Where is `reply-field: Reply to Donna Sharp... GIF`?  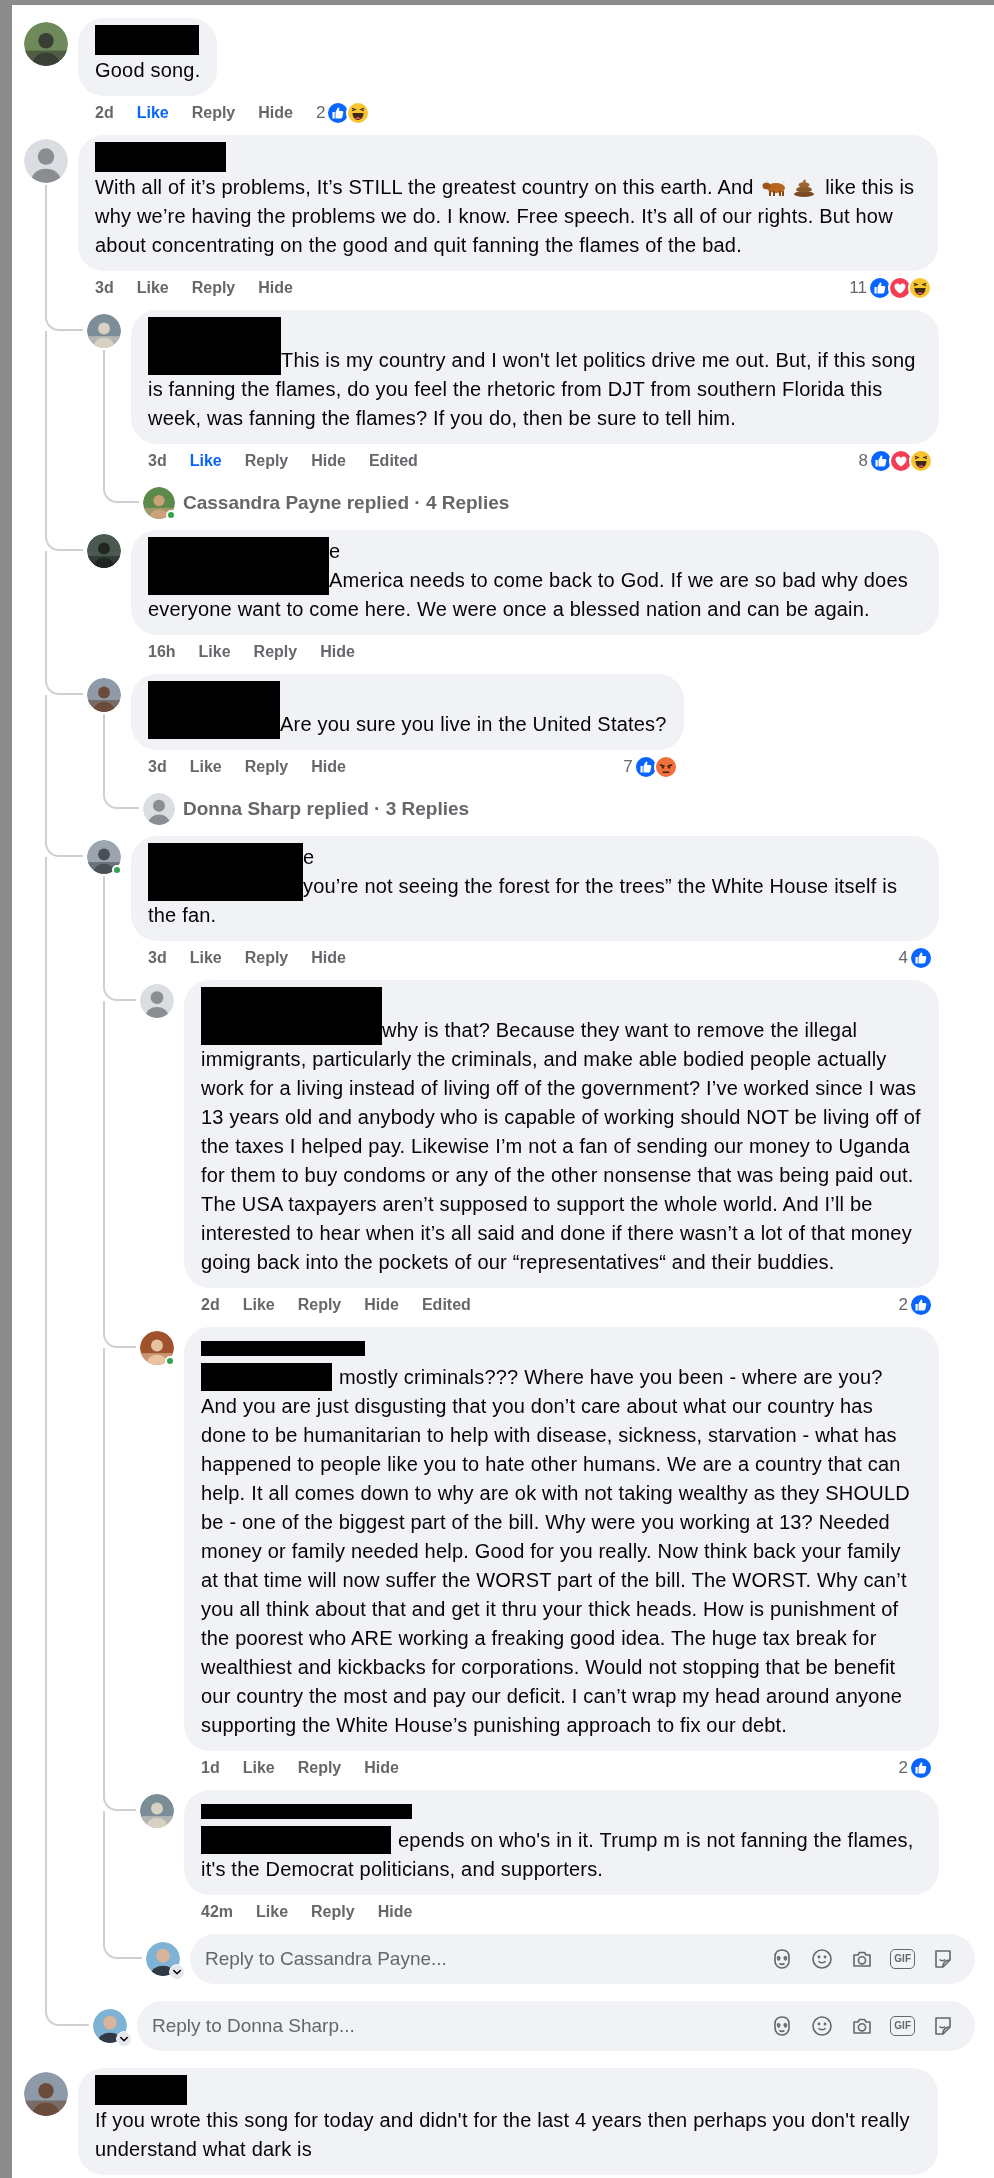 reply-field: Reply to Donna Sharp... GIF is located at coordinates (556, 2026).